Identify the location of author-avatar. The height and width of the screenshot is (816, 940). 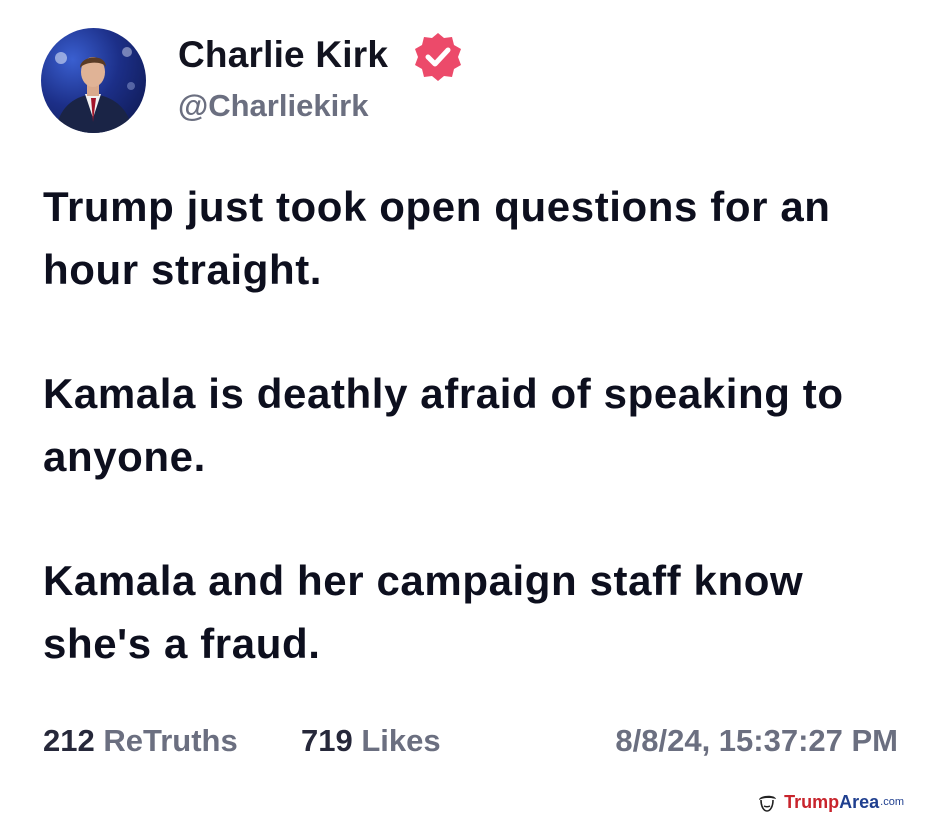
(93, 80).